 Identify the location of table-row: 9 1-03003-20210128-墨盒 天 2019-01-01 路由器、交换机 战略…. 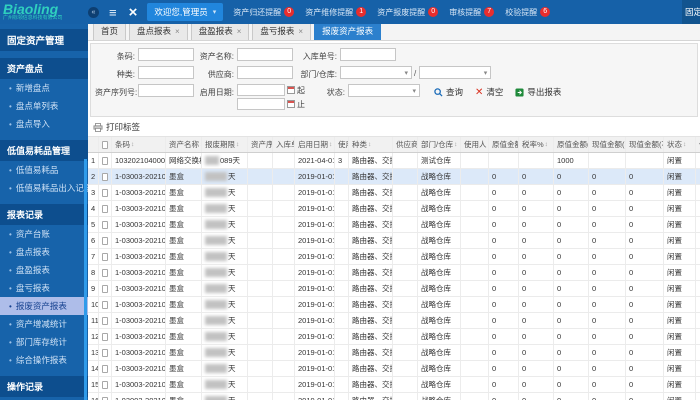
(394, 289).